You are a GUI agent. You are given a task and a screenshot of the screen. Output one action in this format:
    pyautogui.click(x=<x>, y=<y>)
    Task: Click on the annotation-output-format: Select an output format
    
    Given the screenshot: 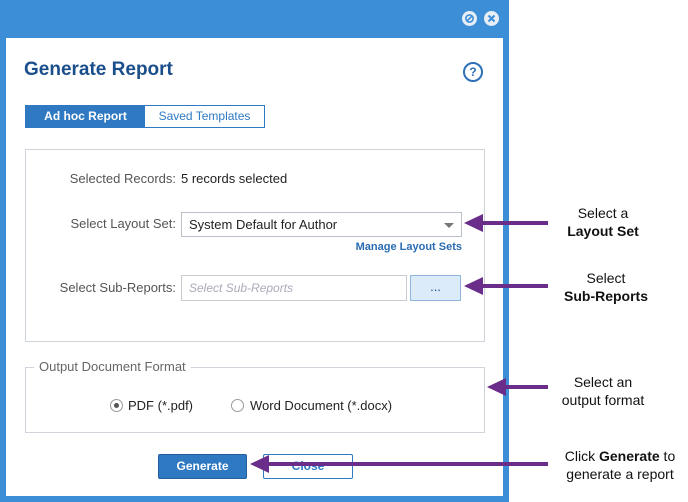 What is the action you would take?
    pyautogui.click(x=603, y=391)
    